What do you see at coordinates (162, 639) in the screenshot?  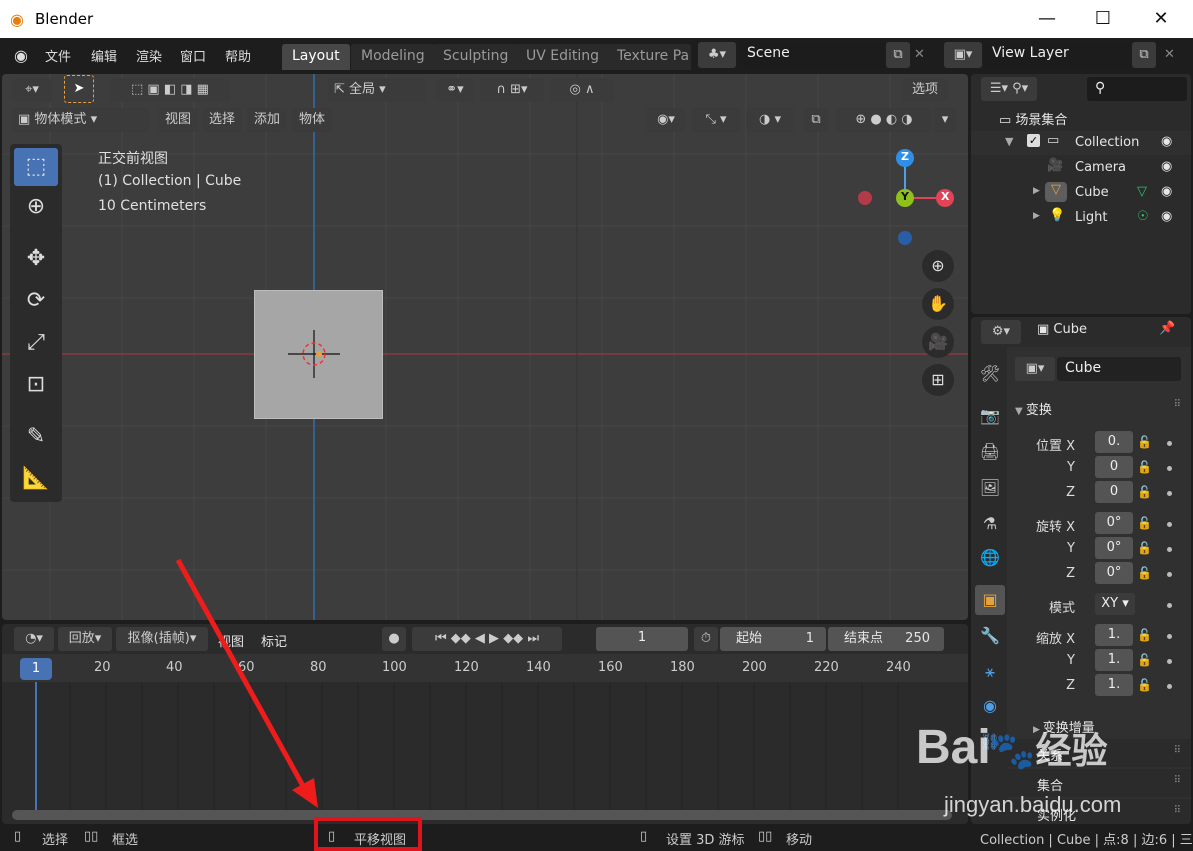 I see `timeline-menu-keying: 抠像(插帧)▾` at bounding box center [162, 639].